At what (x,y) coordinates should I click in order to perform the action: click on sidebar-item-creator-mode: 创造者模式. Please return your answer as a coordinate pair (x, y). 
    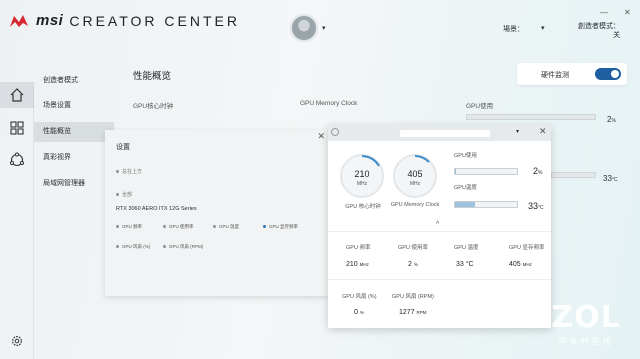
    Looking at the image, I should click on (78, 81).